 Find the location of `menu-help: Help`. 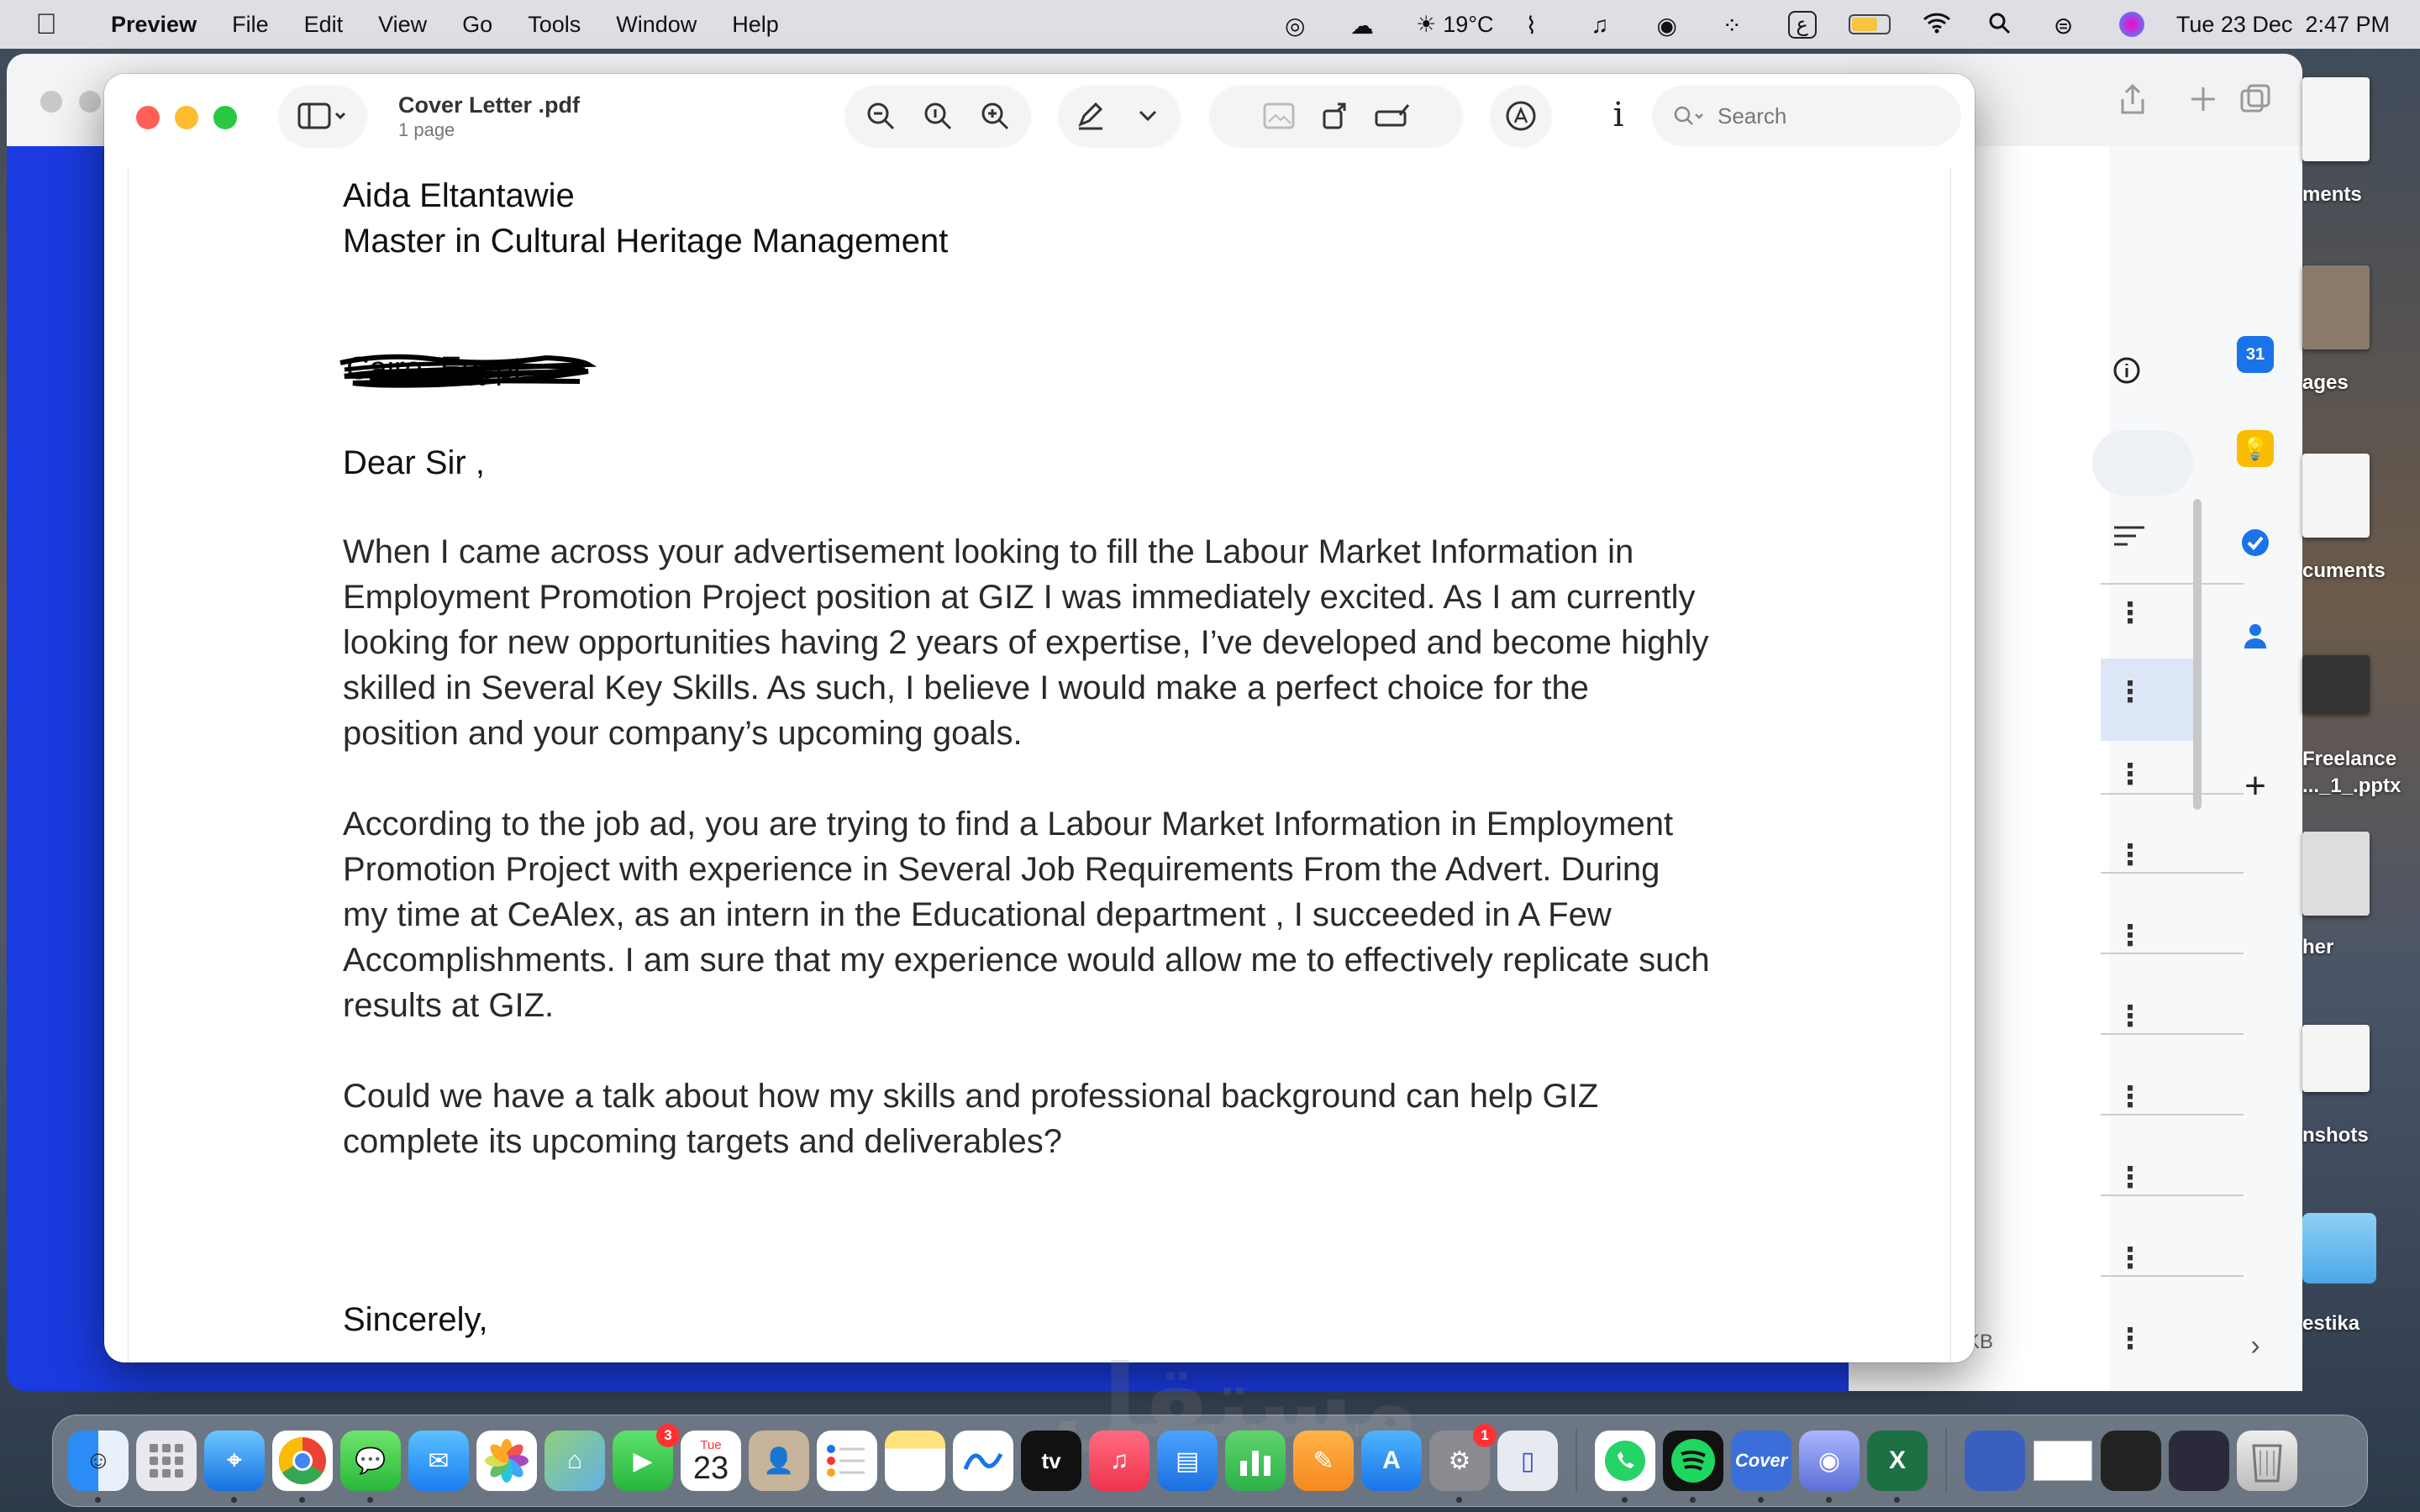

menu-help: Help is located at coordinates (755, 25).